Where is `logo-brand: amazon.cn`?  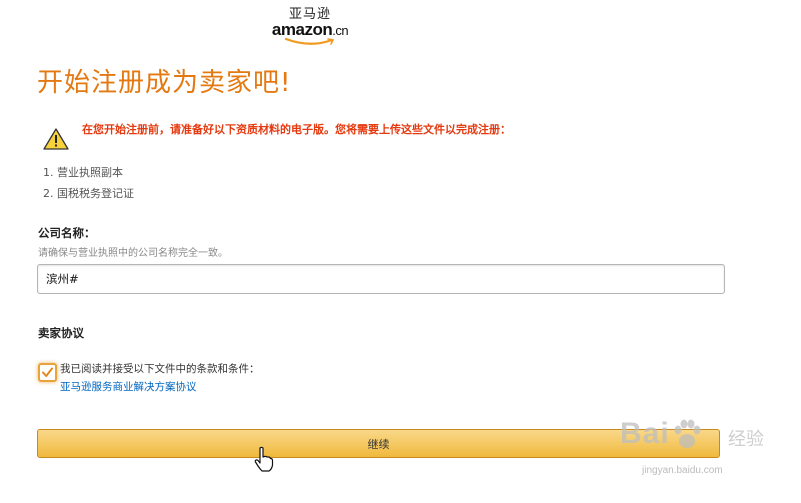
logo-brand: amazon.cn is located at coordinates (310, 29).